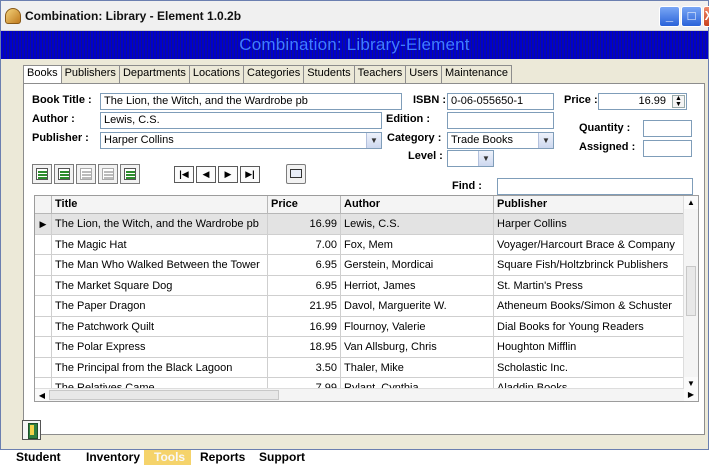 The width and height of the screenshot is (709, 465). What do you see at coordinates (64, 174) in the screenshot?
I see `edit-record-button` at bounding box center [64, 174].